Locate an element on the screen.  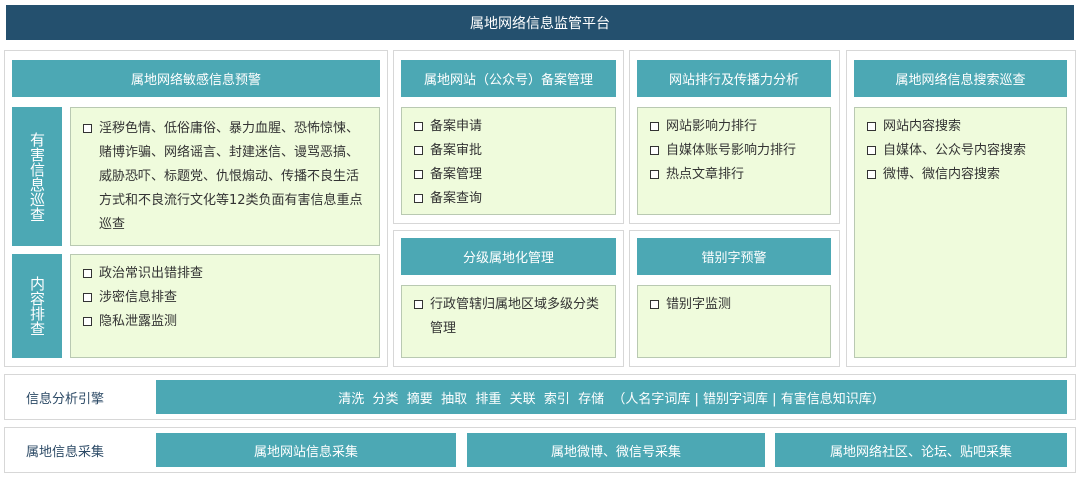
list-item: 网站内容搜索 is located at coordinates (960, 127).